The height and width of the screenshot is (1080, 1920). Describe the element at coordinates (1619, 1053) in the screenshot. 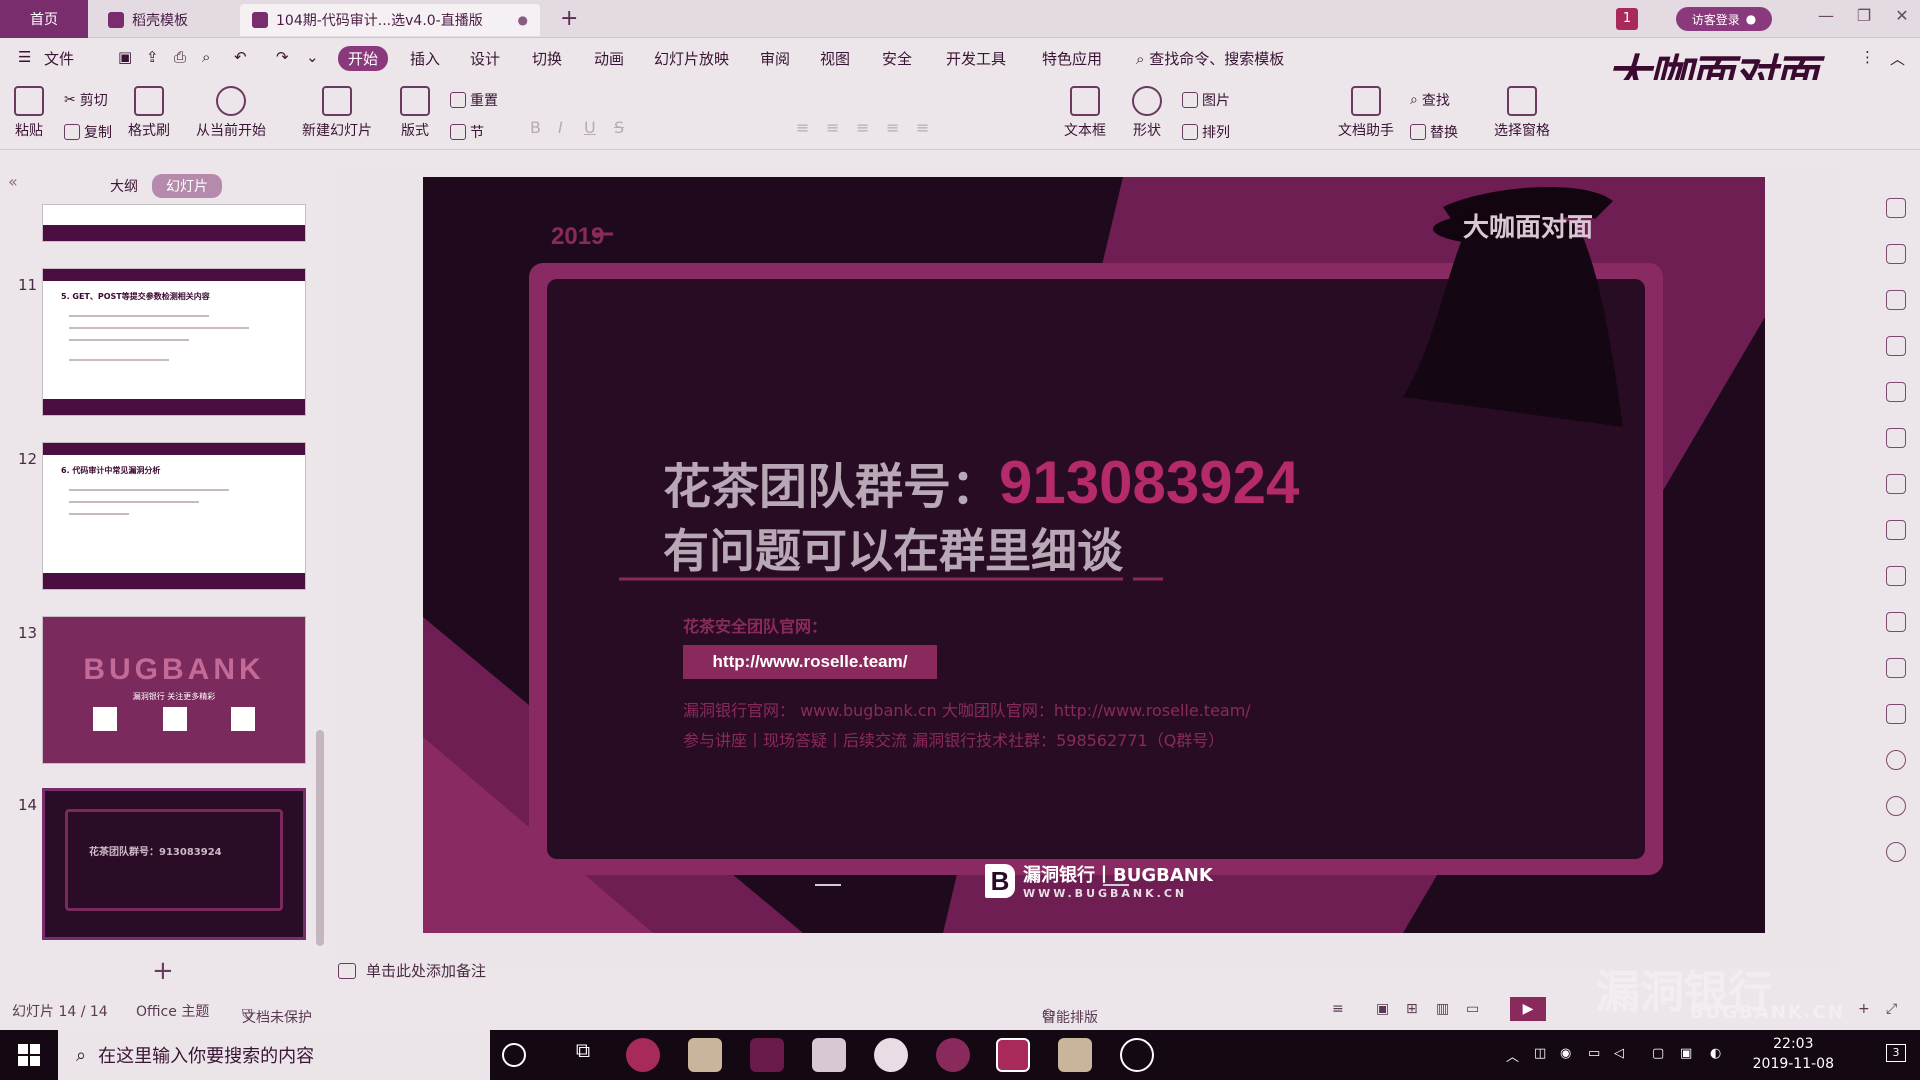

I see `volume-icon: ◁` at that location.